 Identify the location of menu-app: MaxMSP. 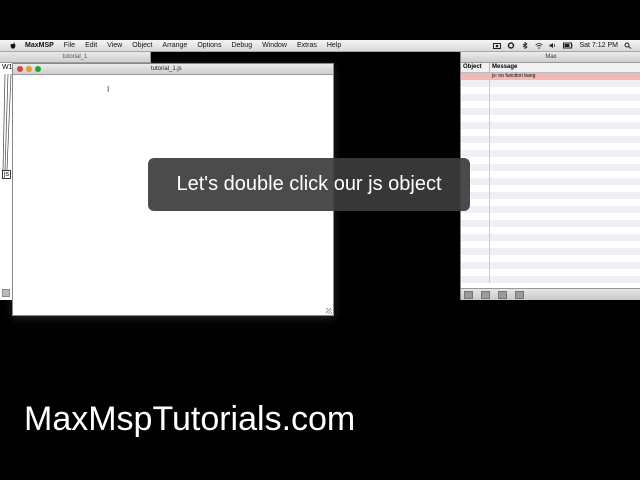
(39, 45).